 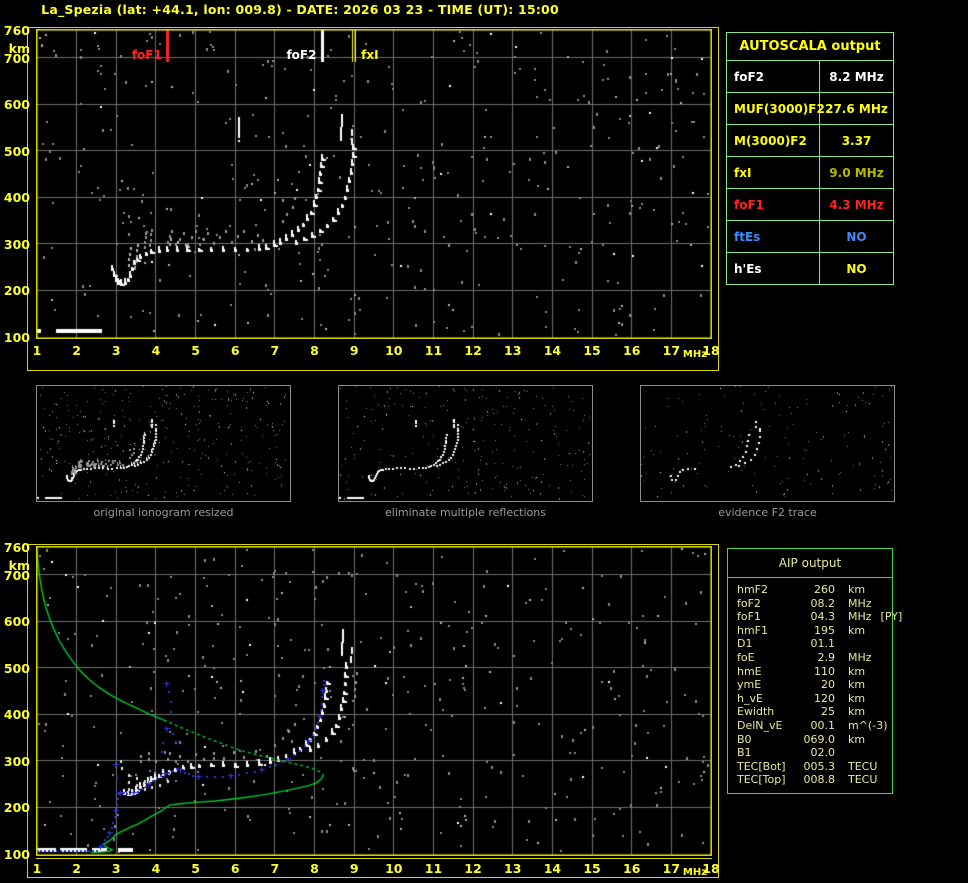 I want to click on autoscala-row-MUF(3000)F2: MUF(3000)F2 27.6 MHz, so click(x=810, y=108).